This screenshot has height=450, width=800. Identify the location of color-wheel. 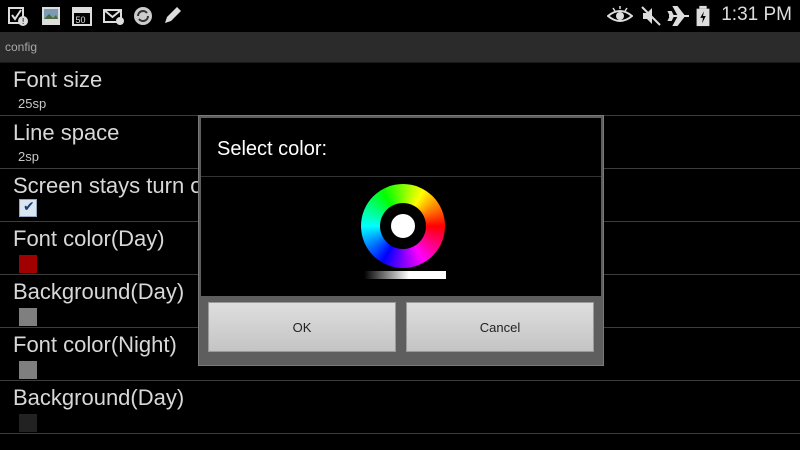
(403, 226).